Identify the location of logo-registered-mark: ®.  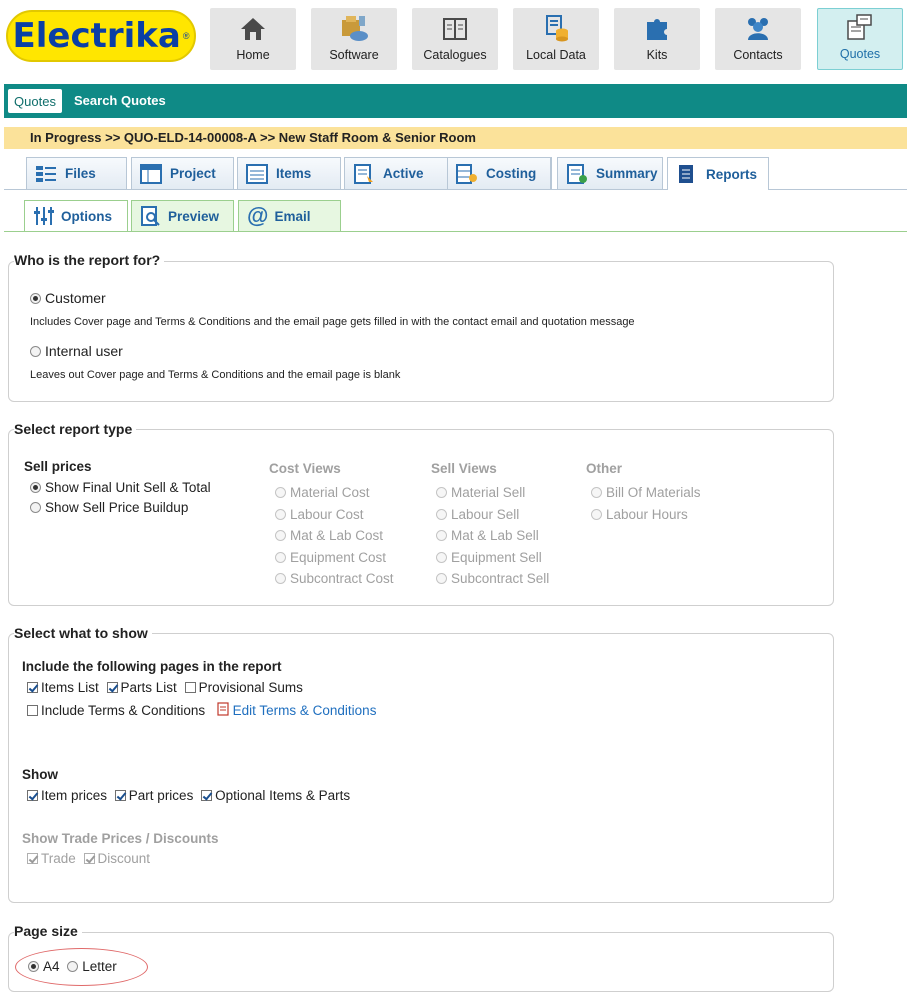
(186, 36).